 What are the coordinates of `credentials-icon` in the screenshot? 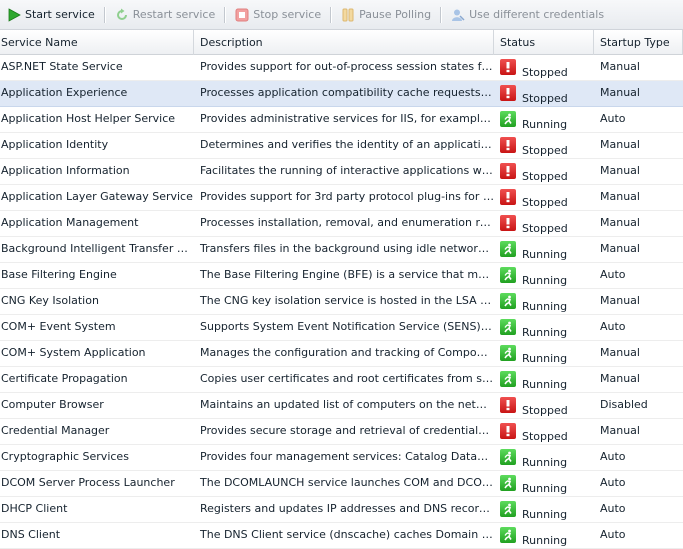 It's located at (458, 15).